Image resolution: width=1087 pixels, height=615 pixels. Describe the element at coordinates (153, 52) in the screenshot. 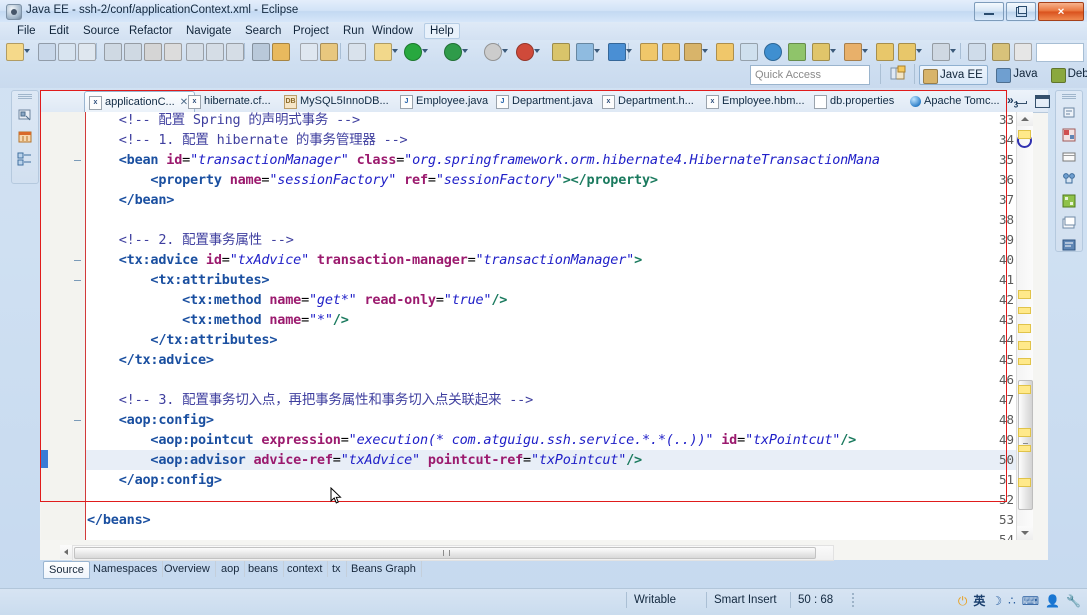

I see `terminate-icon` at that location.